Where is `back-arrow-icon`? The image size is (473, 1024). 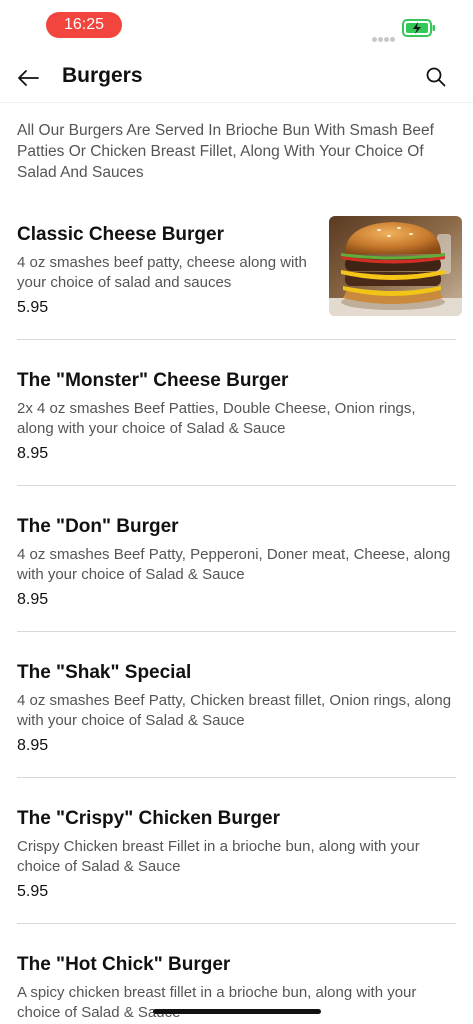 back-arrow-icon is located at coordinates (28, 78).